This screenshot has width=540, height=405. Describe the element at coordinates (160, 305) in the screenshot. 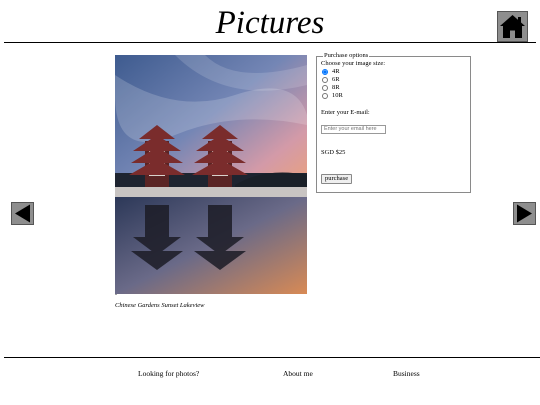

I see `photo-caption: Chinese Gardens Sunset Lakeview` at that location.